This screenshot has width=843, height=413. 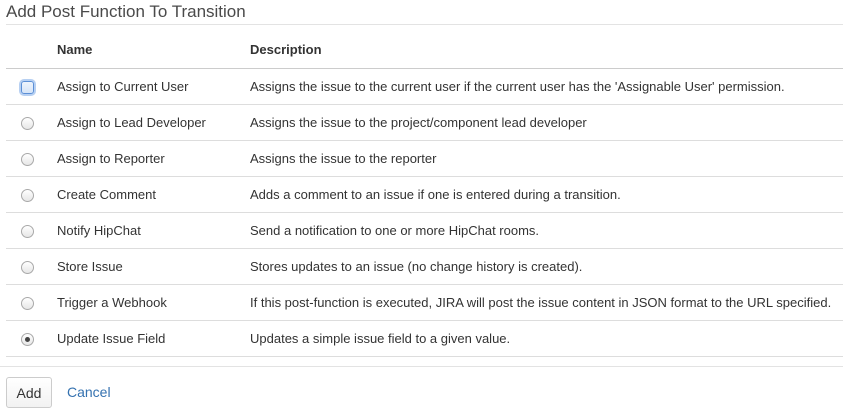 What do you see at coordinates (31, 50) in the screenshot?
I see `header-select` at bounding box center [31, 50].